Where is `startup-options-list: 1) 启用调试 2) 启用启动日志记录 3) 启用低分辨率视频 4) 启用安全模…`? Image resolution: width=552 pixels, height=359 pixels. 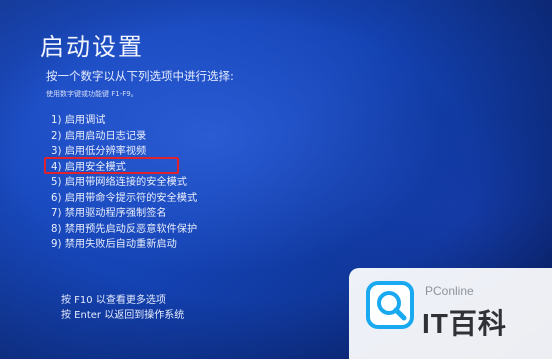 startup-options-list: 1) 启用调试 2) 启用启动日志记录 3) 启用低分辨率视频 4) 启用安全模… is located at coordinates (124, 183).